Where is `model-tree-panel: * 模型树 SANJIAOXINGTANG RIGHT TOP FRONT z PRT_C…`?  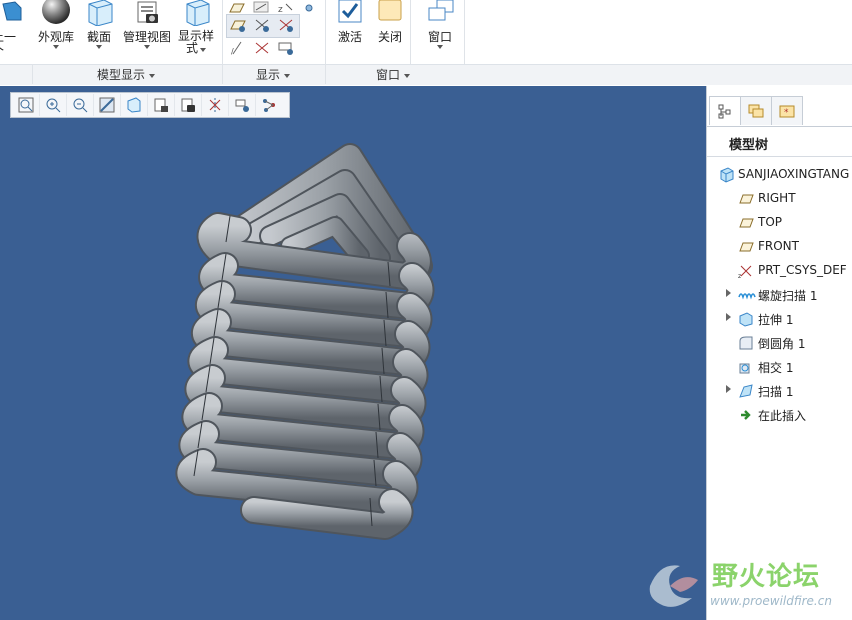 model-tree-panel: * 模型树 SANJIAOXINGTANG RIGHT TOP FRONT z PRT_C… is located at coordinates (779, 353).